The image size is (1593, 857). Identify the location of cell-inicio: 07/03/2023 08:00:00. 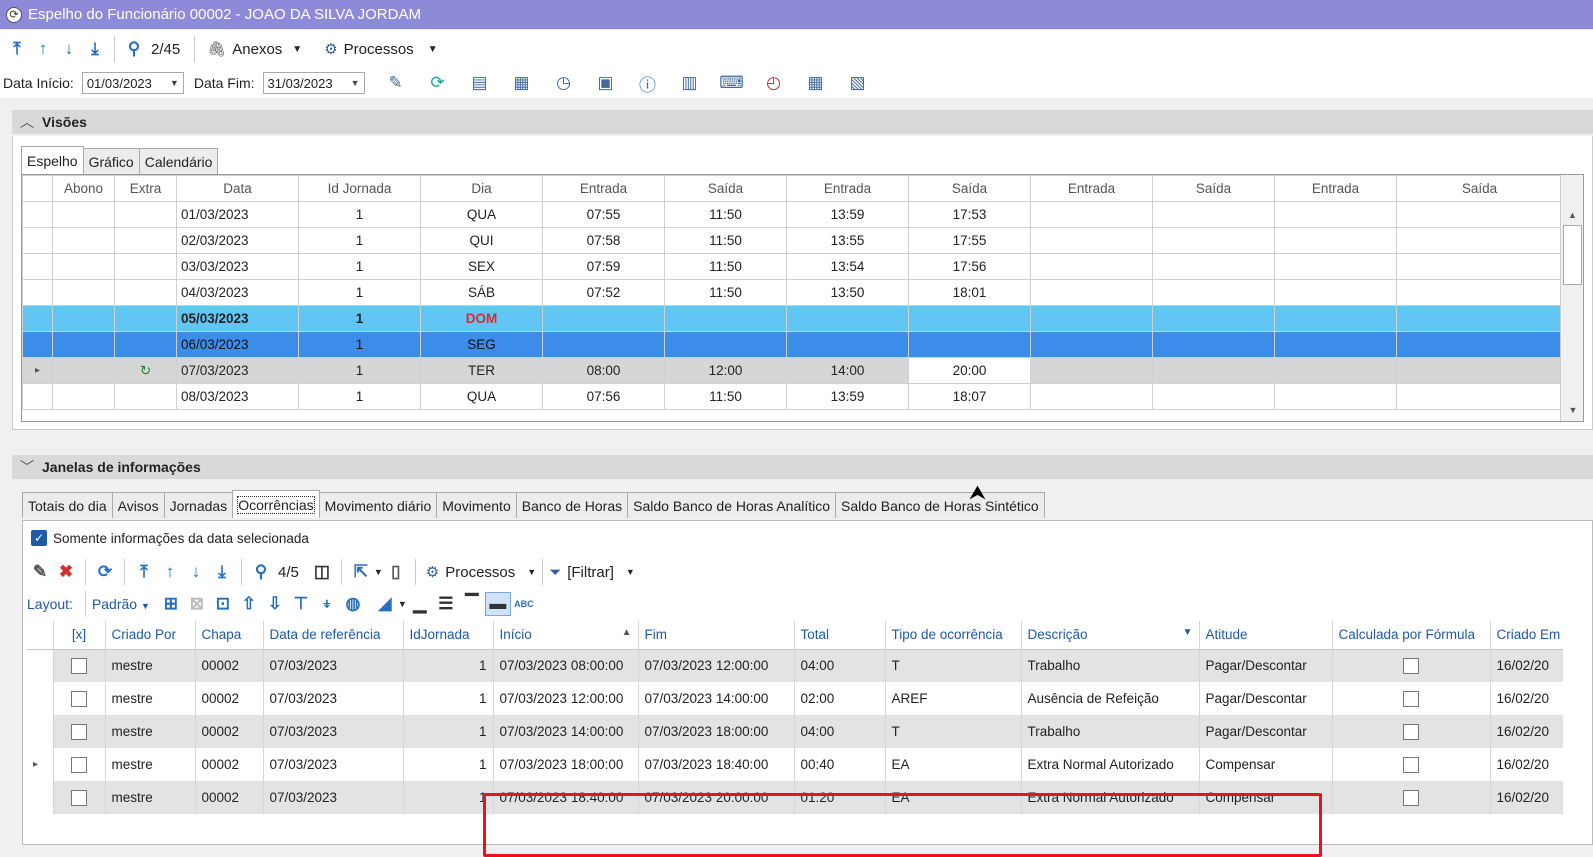
(566, 665).